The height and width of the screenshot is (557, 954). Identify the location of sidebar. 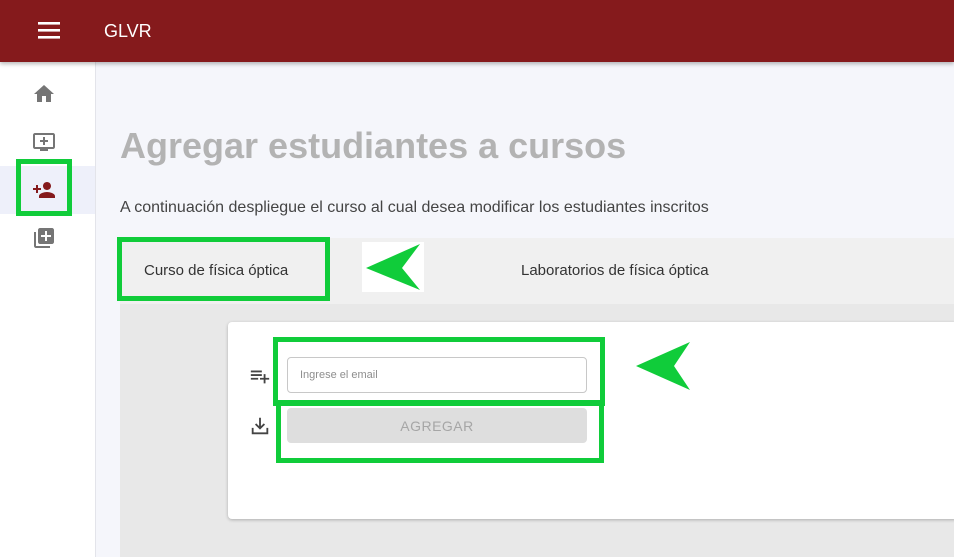
(48, 309).